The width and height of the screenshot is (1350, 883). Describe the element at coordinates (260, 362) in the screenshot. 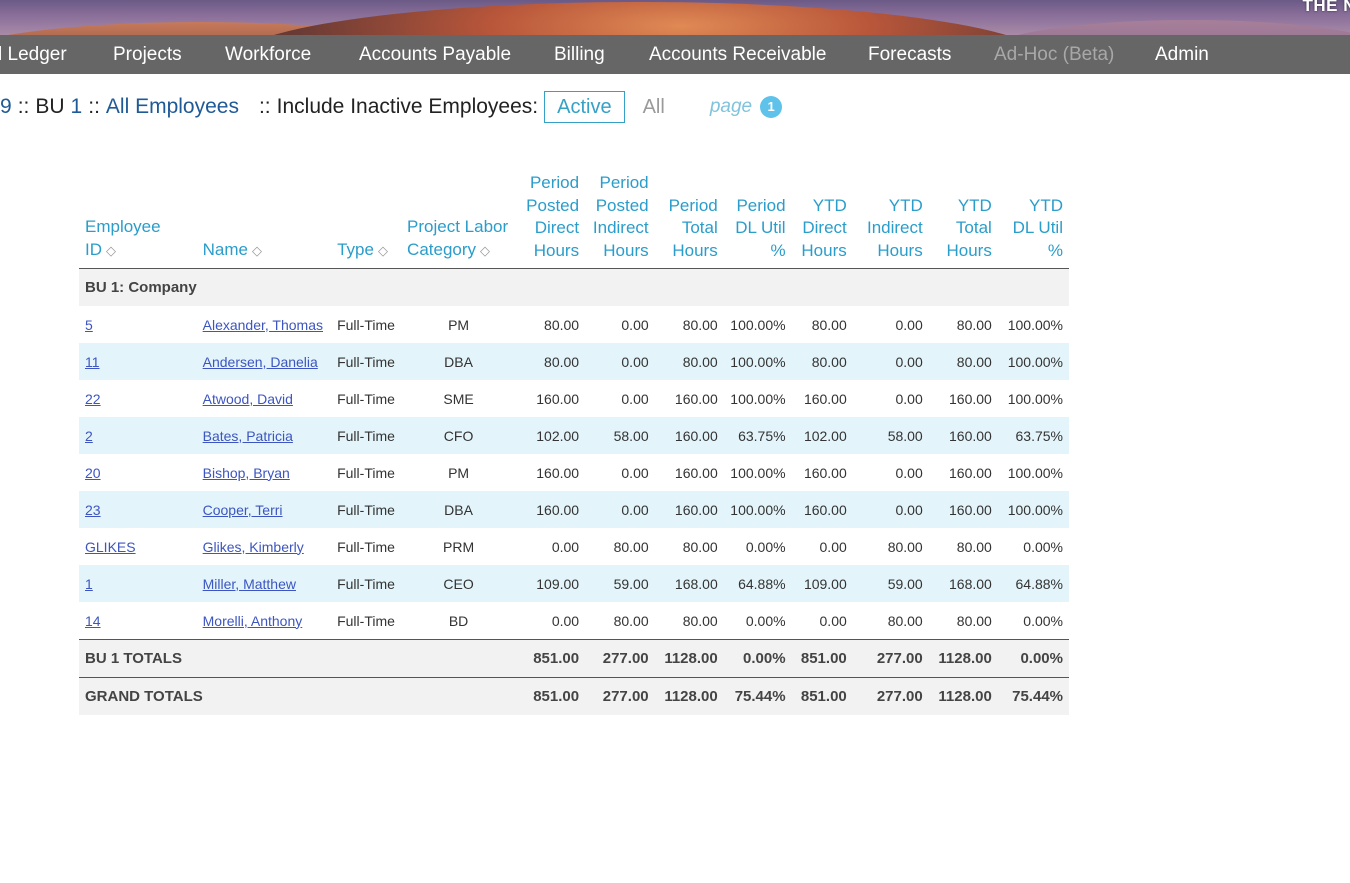

I see `employee-name-link: Andersen, Danelia` at that location.